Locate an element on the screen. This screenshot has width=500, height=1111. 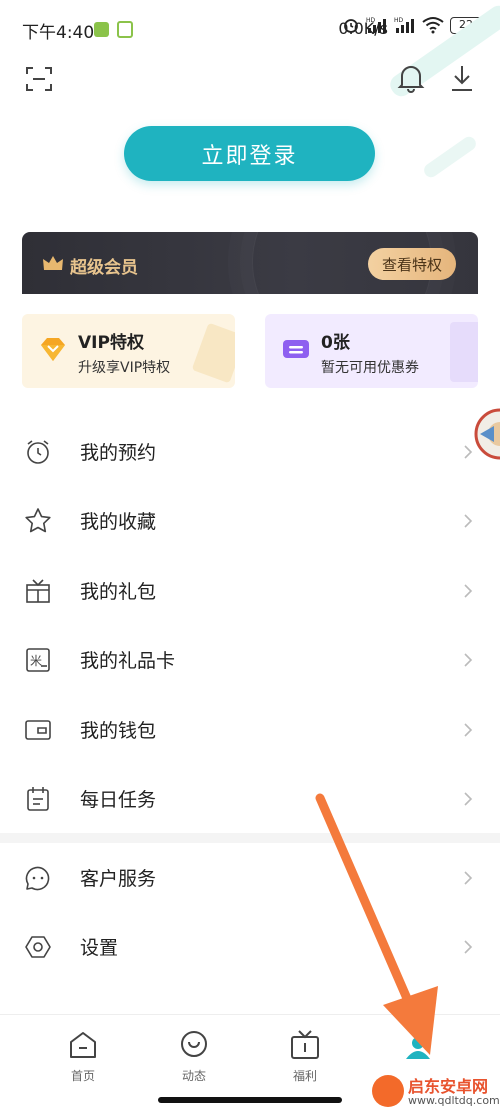
coupon-card-title: 0张 is located at coordinates (335, 343).